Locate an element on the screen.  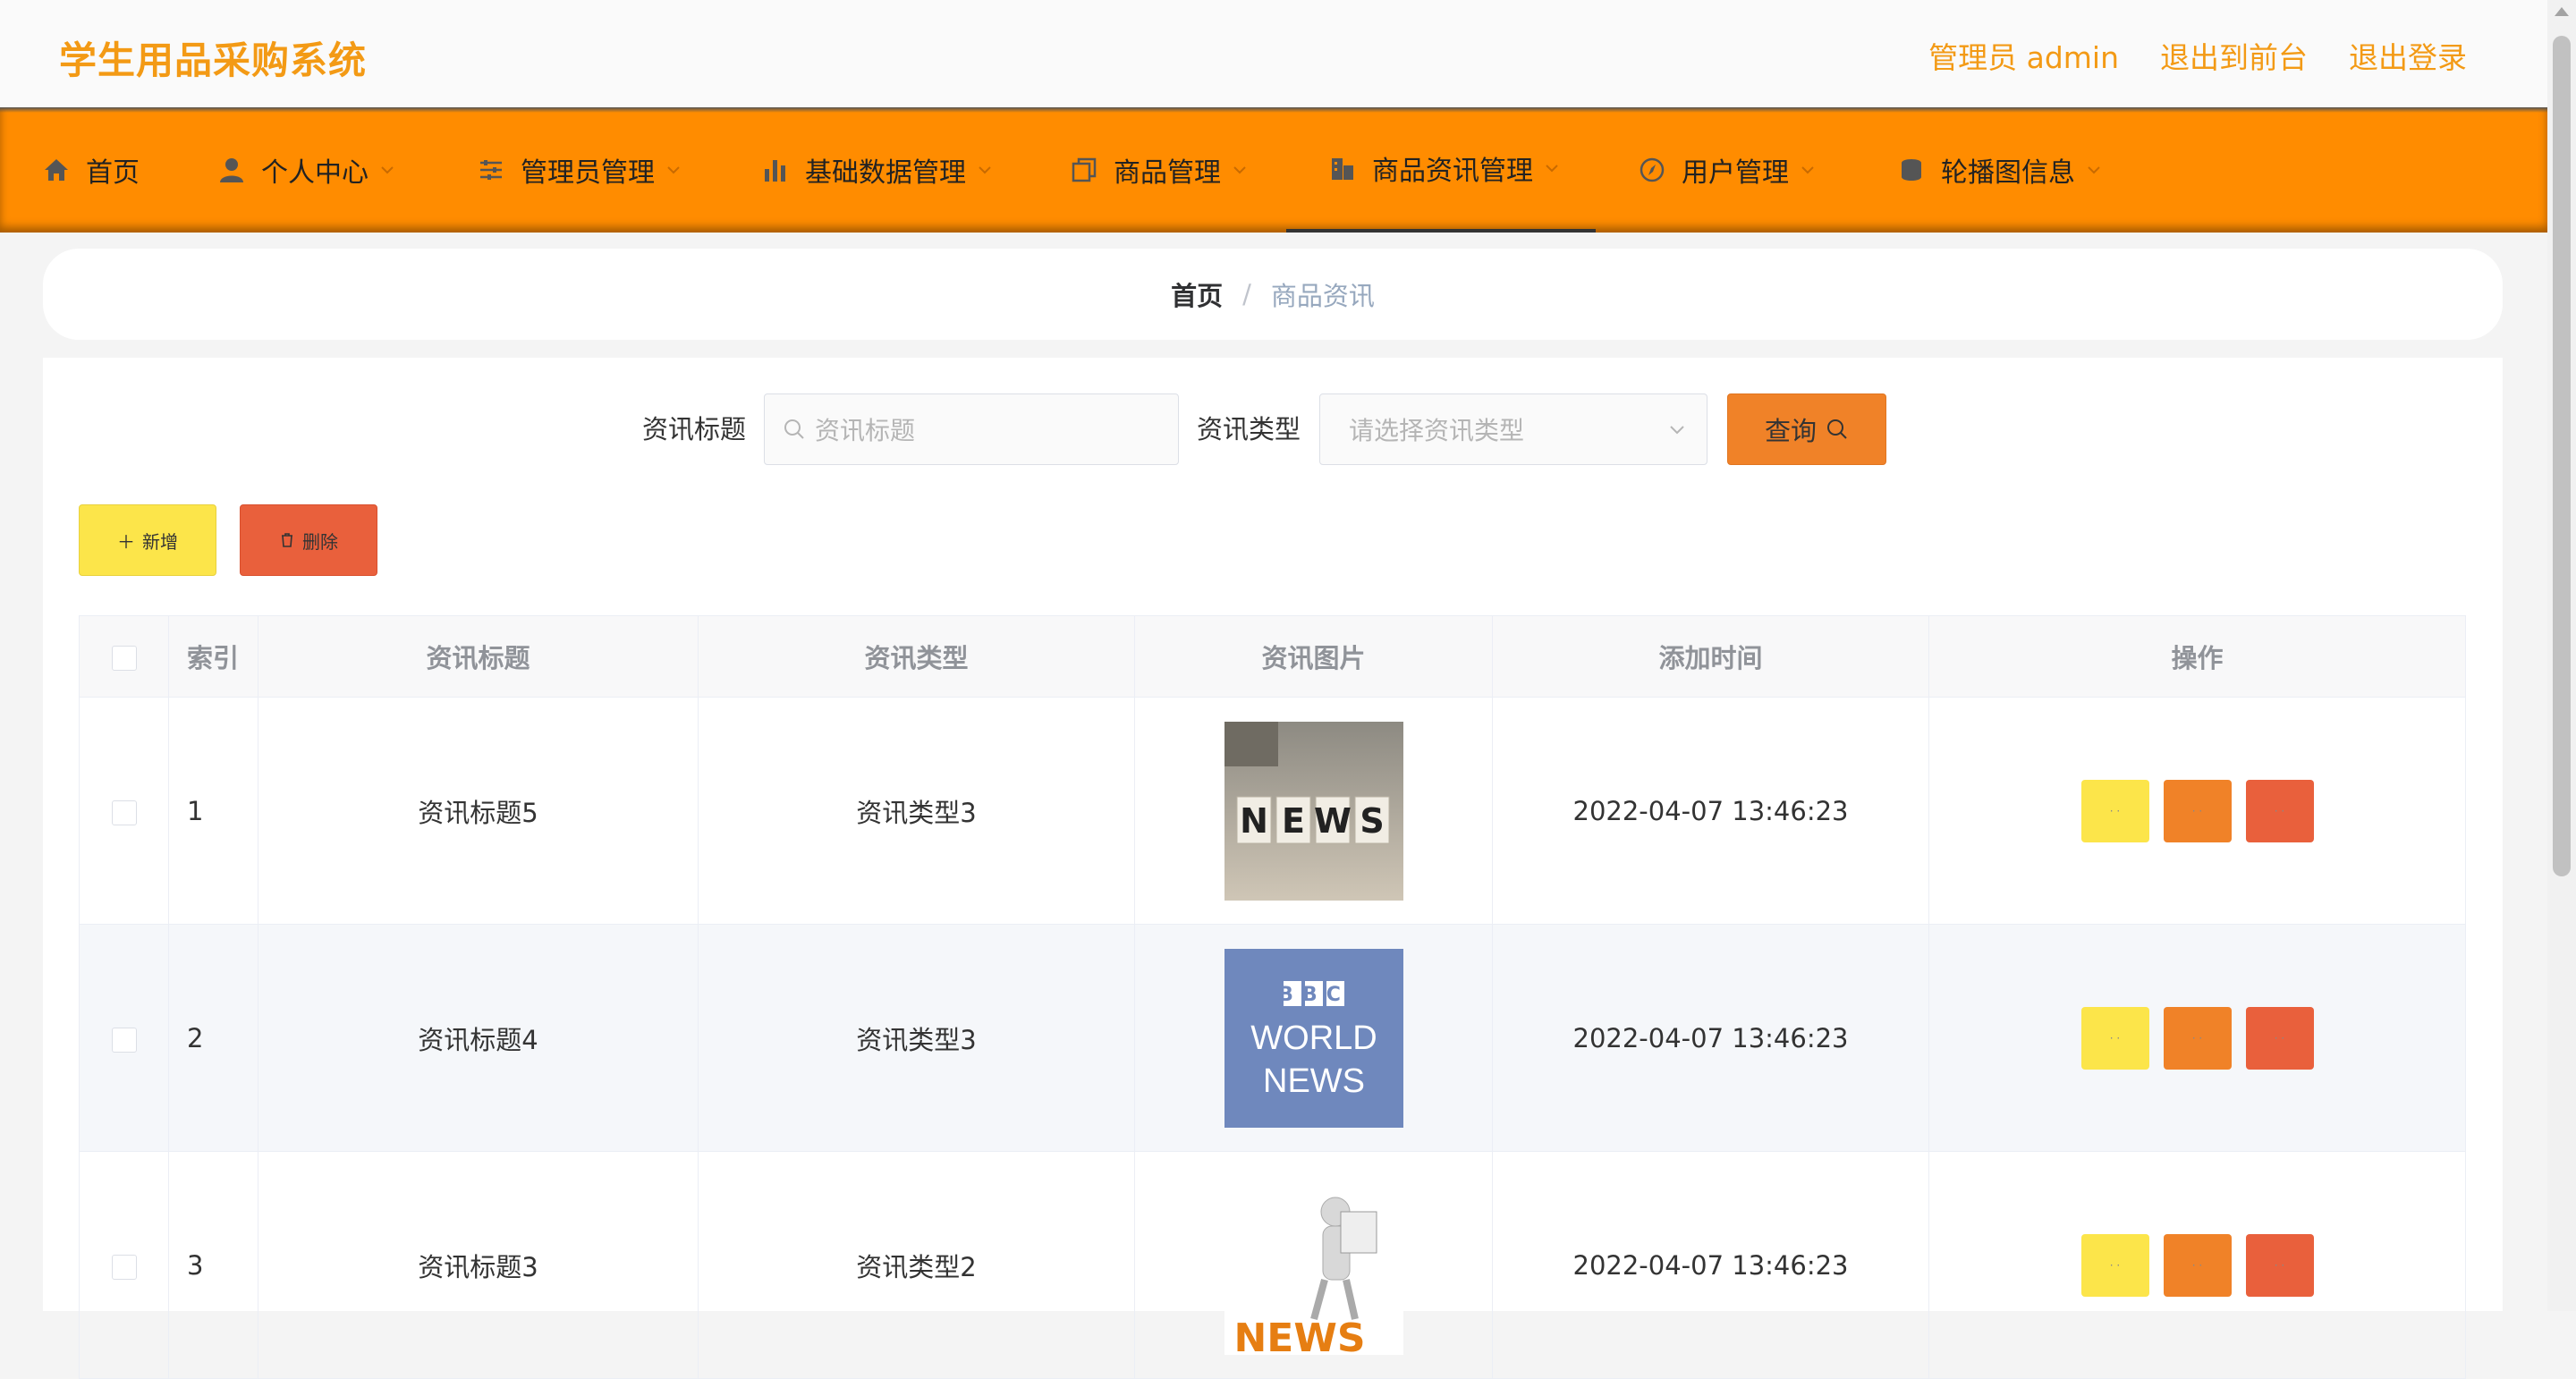
logout-link: 退出登录 is located at coordinates (2408, 55).